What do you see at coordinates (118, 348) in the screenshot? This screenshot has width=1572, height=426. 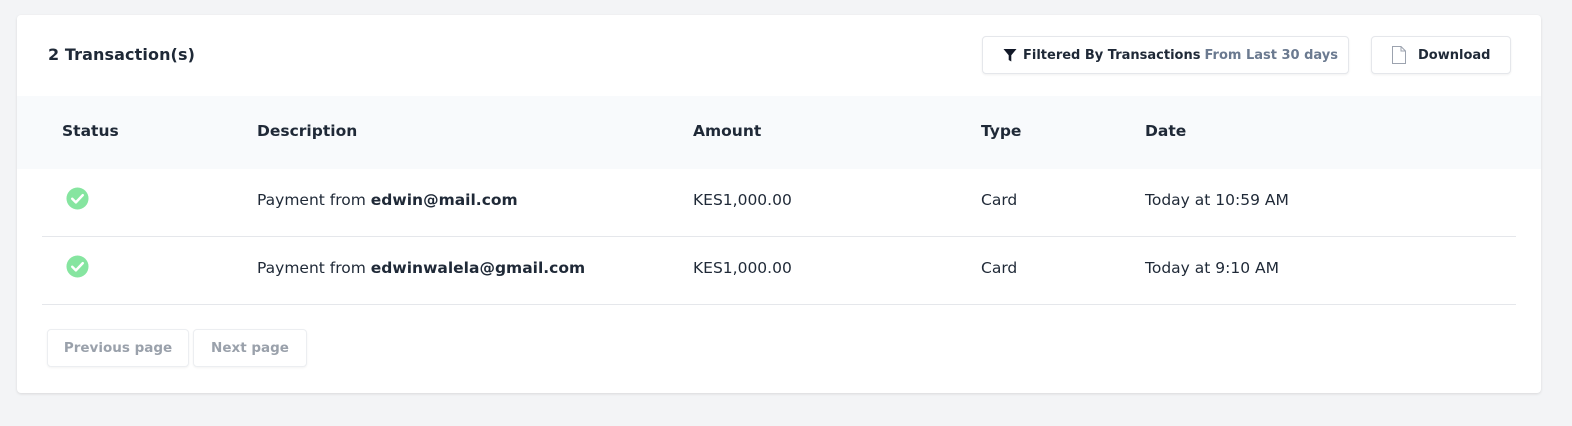 I see `previous-page-button: Previous page` at bounding box center [118, 348].